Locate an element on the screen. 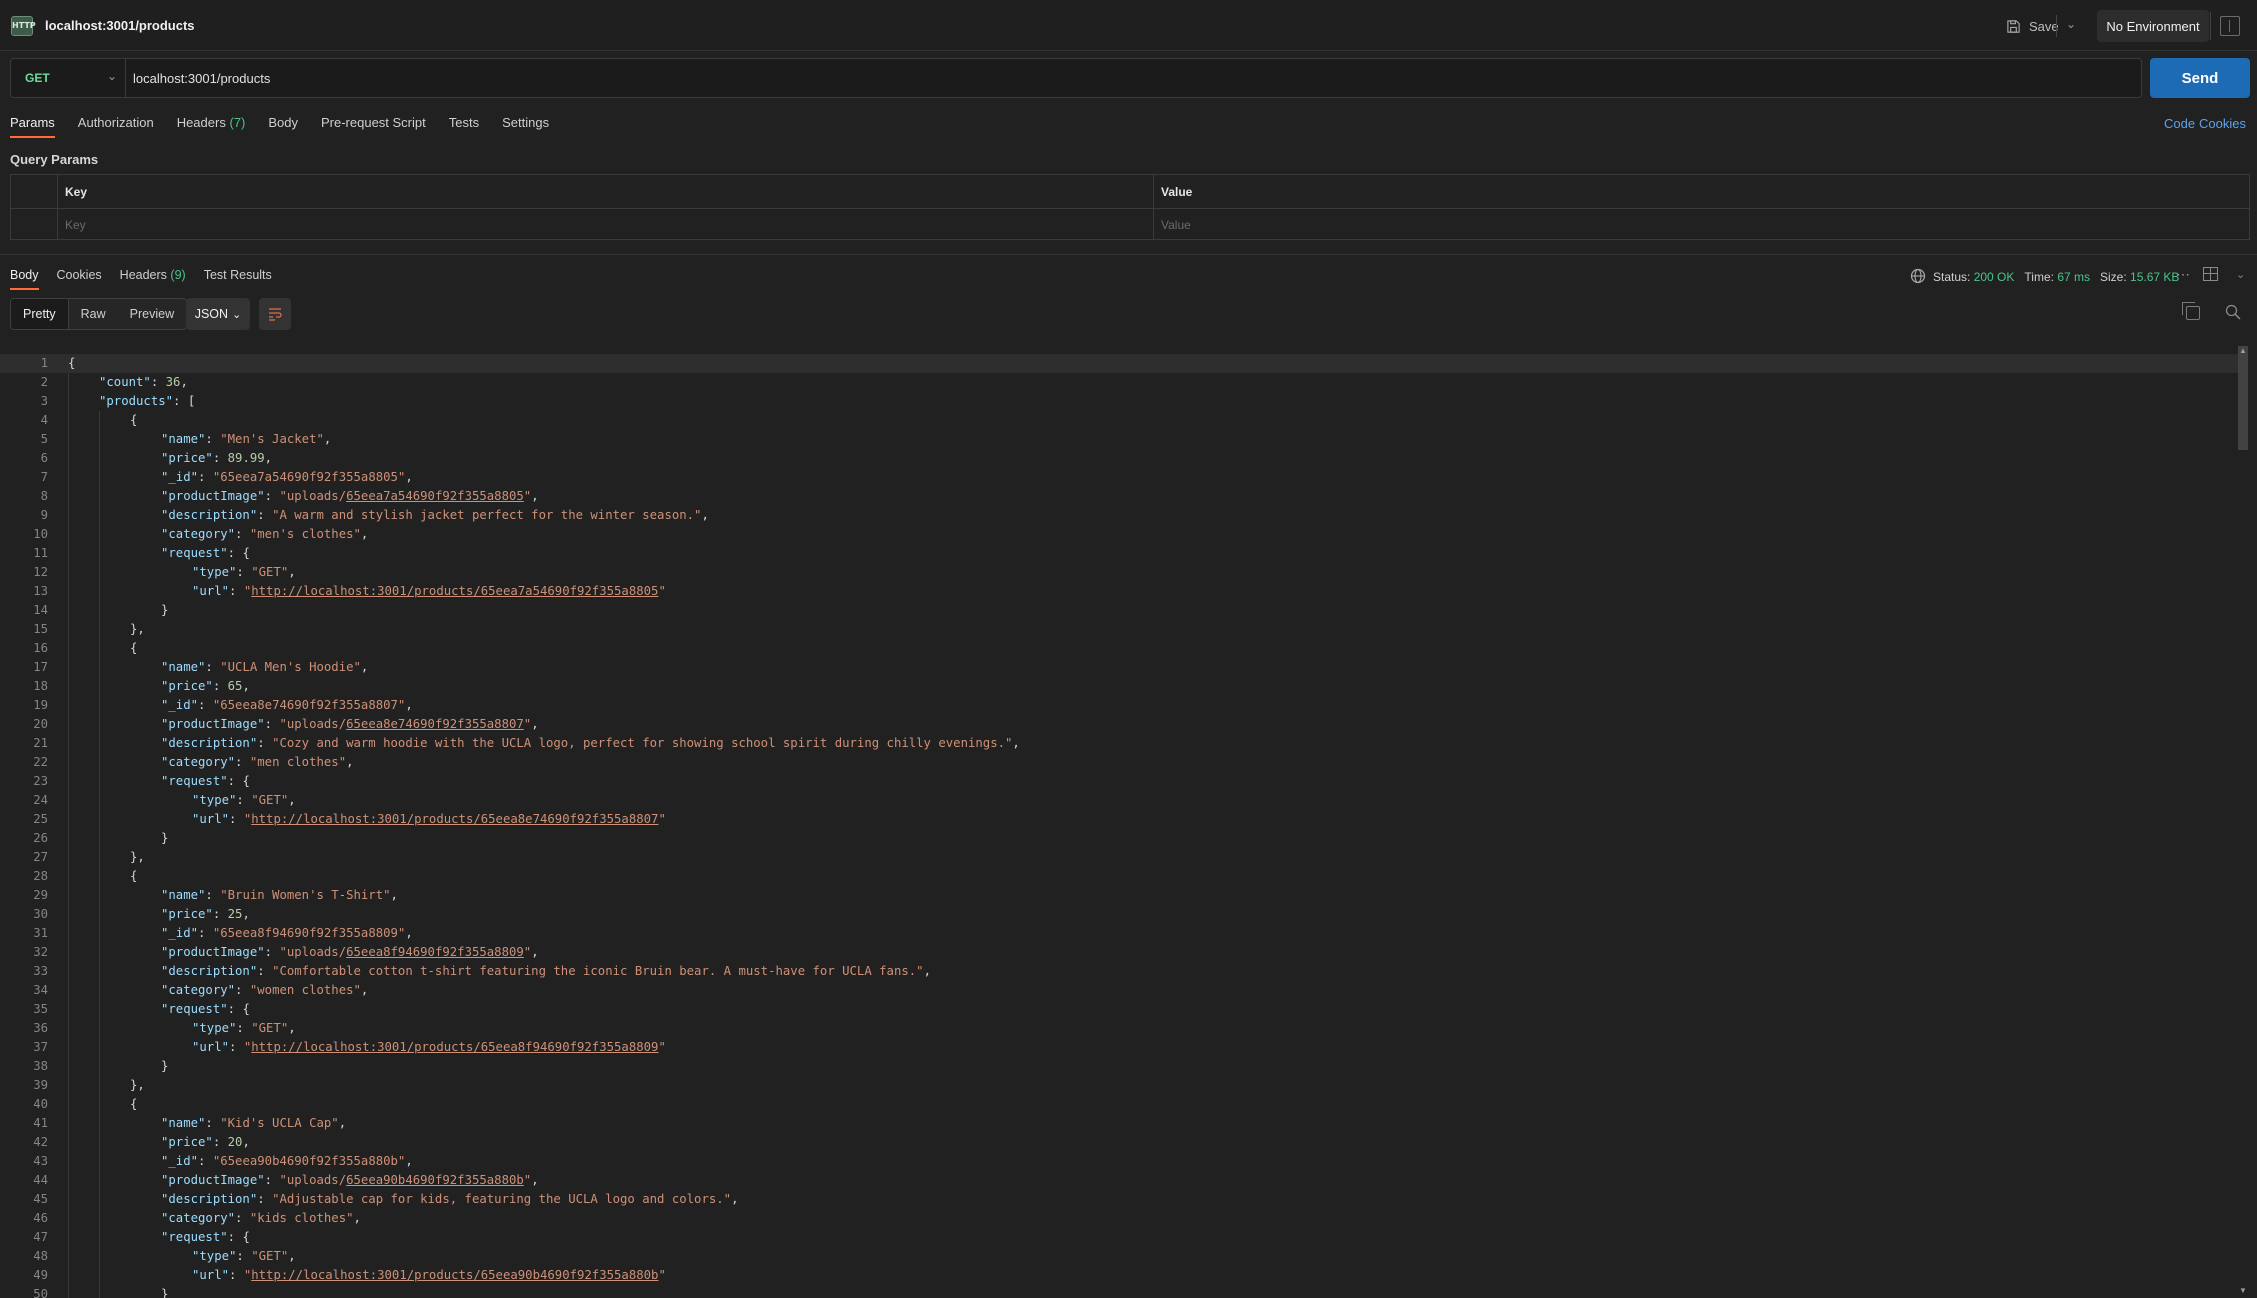 This screenshot has height=1298, width=2257. globe-icon is located at coordinates (1918, 276).